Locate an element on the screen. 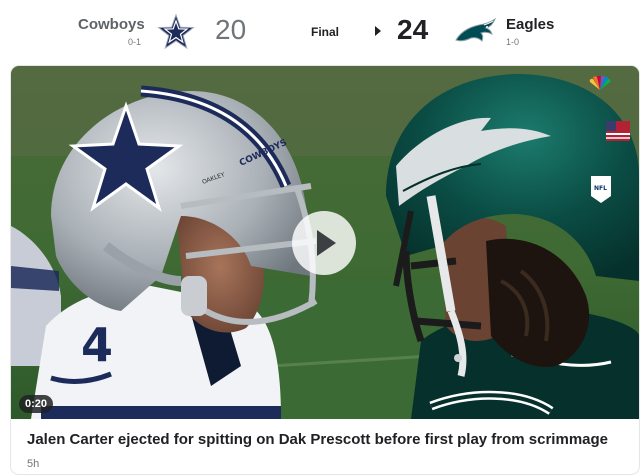 The height and width of the screenshot is (476, 643). play-icon is located at coordinates (326, 243).